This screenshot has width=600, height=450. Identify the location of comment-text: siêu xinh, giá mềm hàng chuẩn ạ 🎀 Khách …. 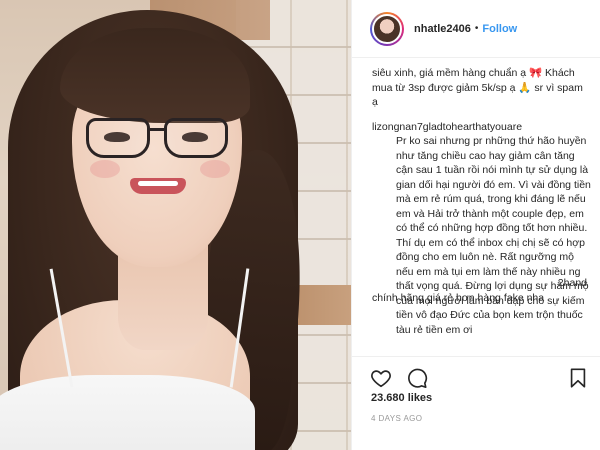
(477, 87).